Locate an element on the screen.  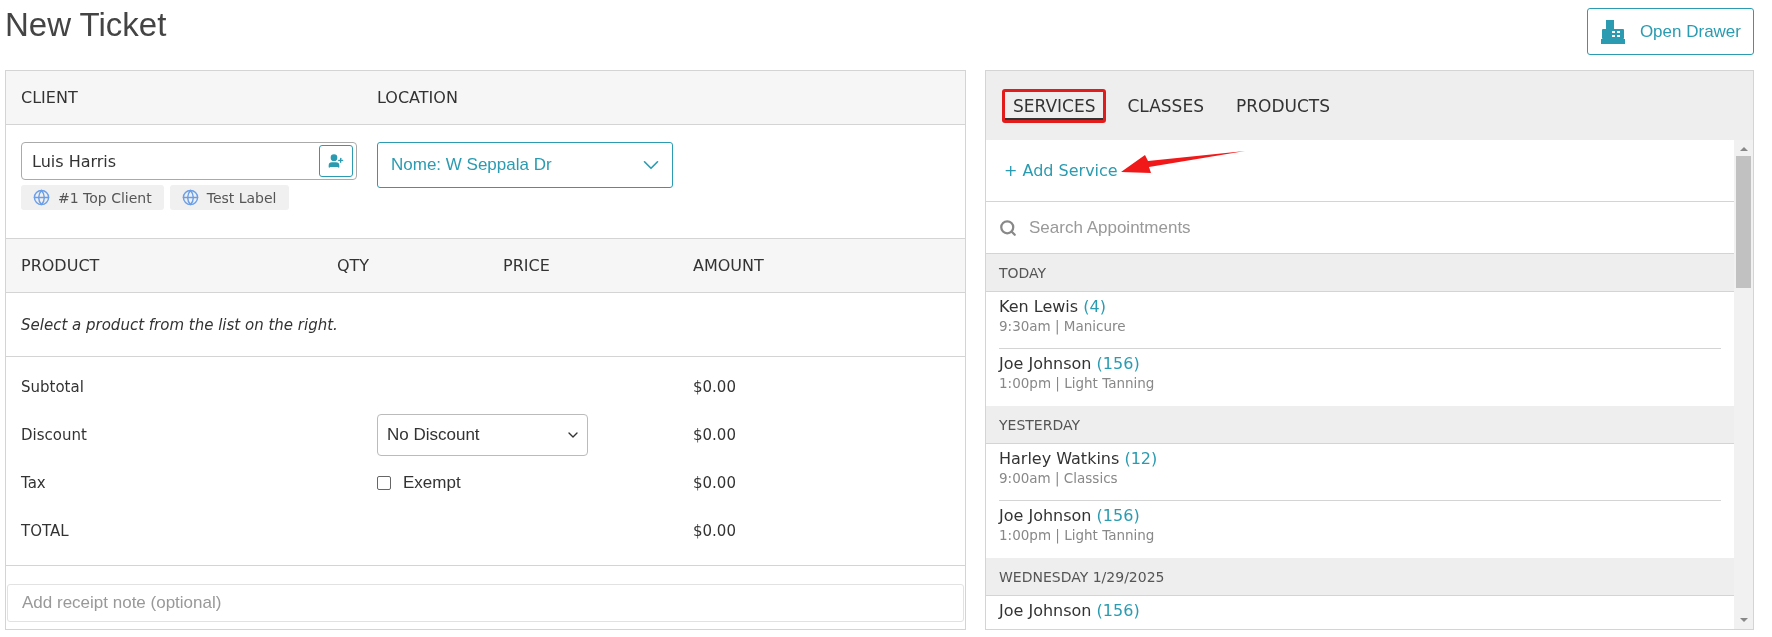
column-header: CLIENT is located at coordinates (50, 97).